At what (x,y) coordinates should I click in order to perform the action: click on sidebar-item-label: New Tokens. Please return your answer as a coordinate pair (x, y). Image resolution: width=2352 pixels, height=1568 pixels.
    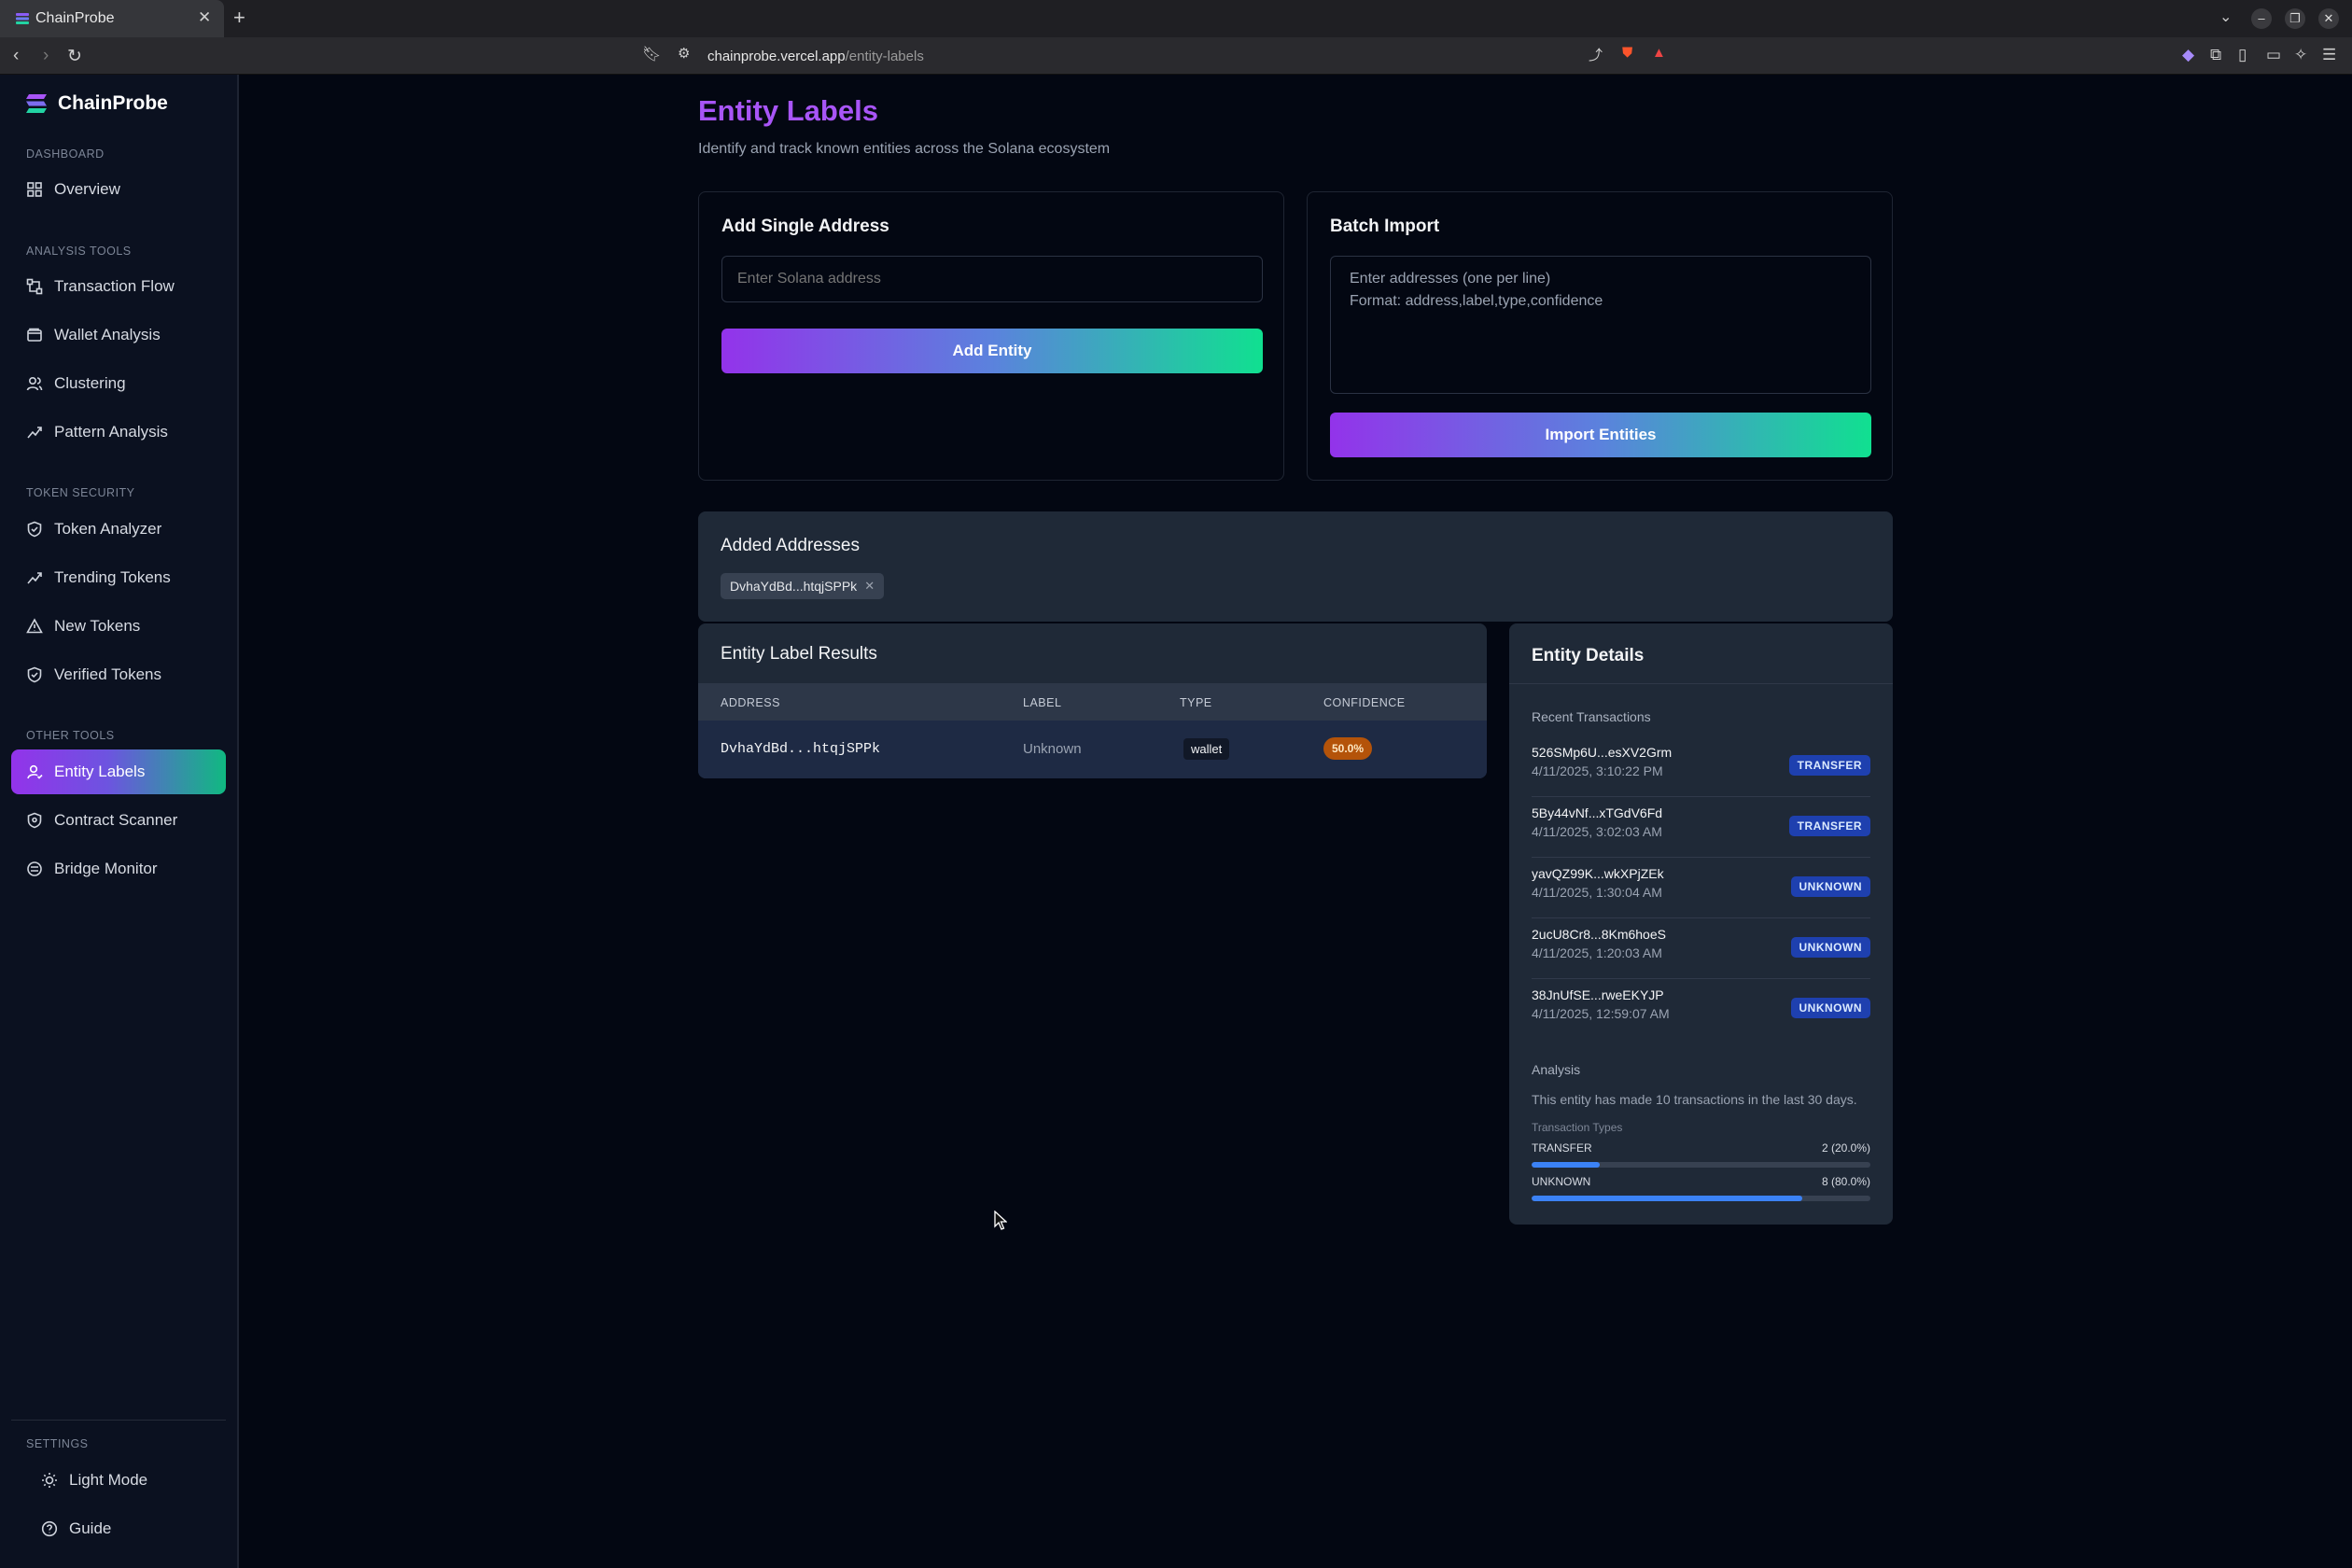
    Looking at the image, I should click on (97, 626).